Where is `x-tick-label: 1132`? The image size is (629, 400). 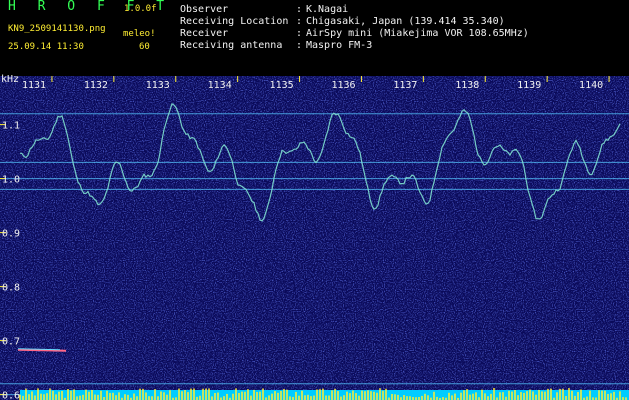
x-tick-label: 1132 is located at coordinates (96, 85).